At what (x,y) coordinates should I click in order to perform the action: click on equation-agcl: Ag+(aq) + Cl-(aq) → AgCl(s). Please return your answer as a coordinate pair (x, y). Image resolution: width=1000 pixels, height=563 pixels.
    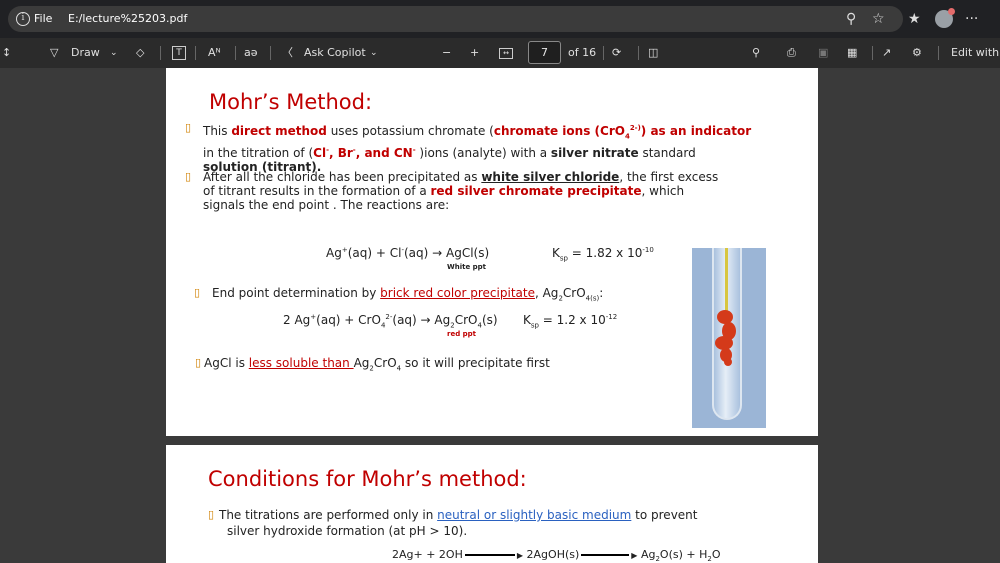
    Looking at the image, I should click on (408, 253).